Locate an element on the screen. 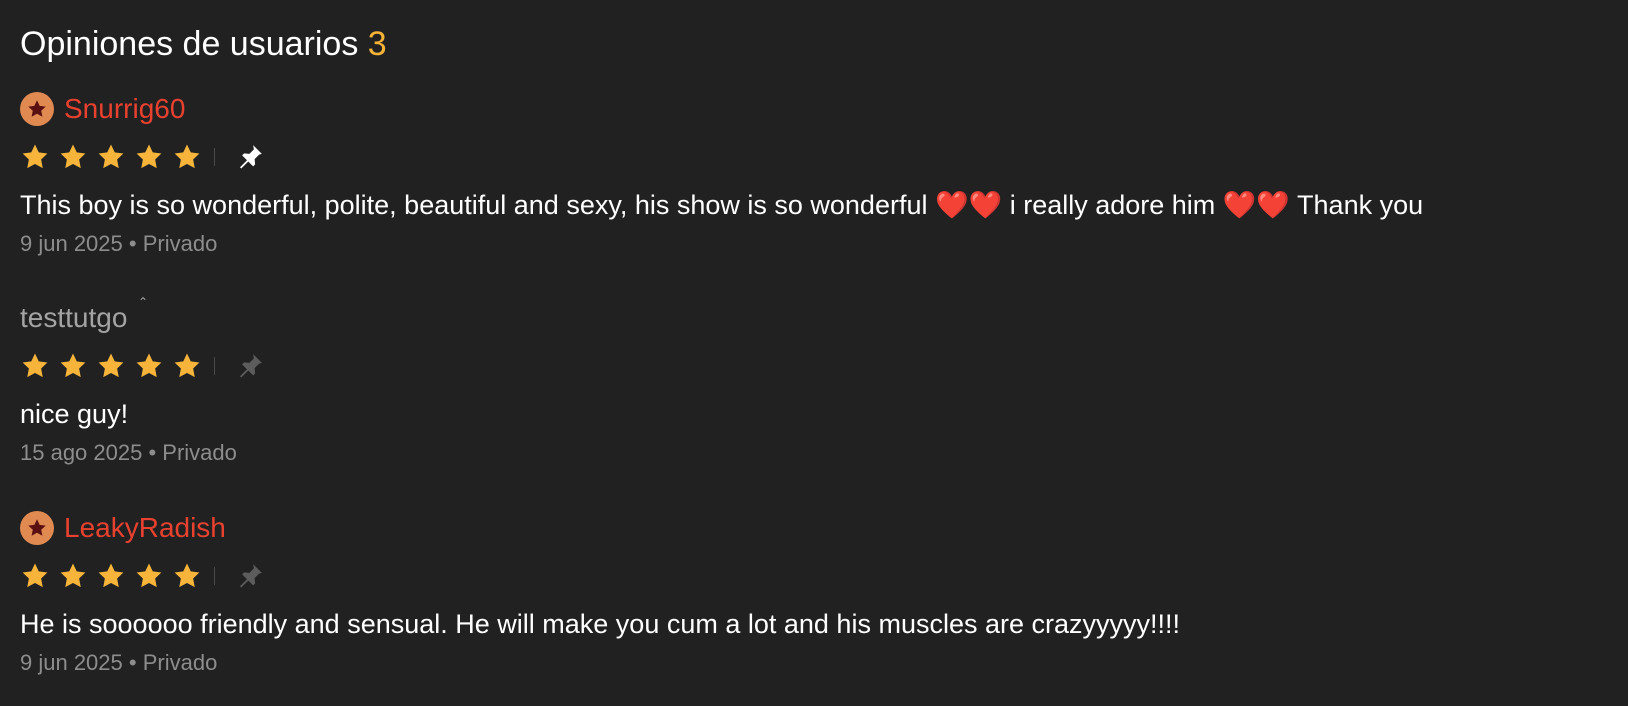 The image size is (1628, 706). mark-icon: ⌃ is located at coordinates (143, 302).